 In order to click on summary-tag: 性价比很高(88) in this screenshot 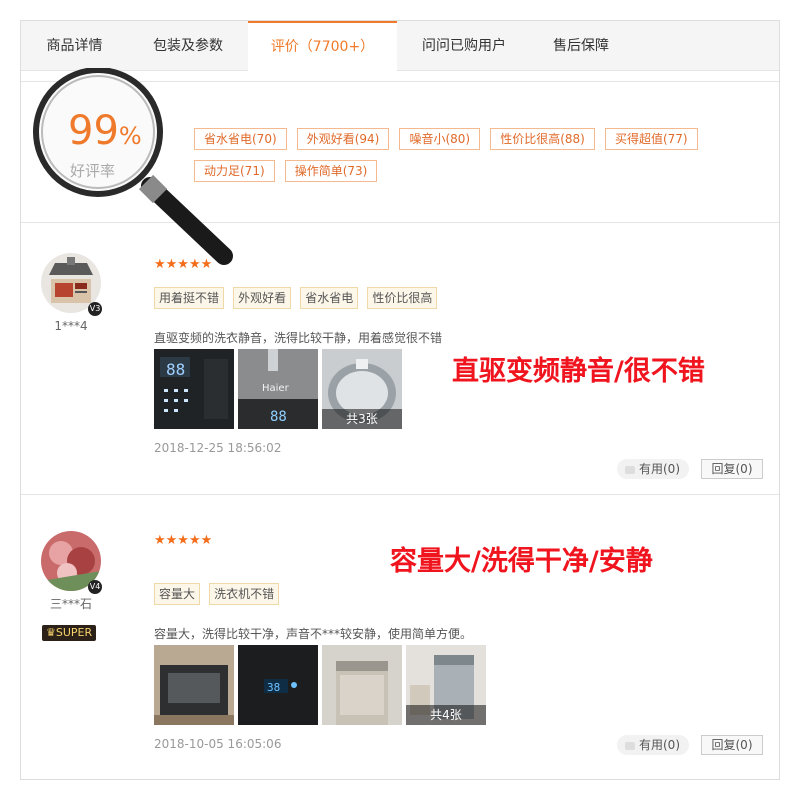, I will do `click(542, 139)`.